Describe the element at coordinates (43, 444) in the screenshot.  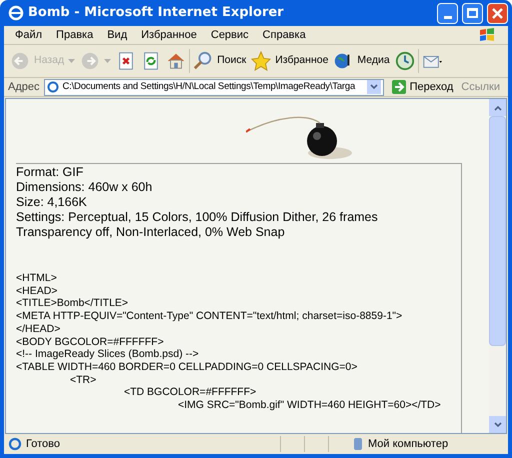
I see `status-text: Готово` at that location.